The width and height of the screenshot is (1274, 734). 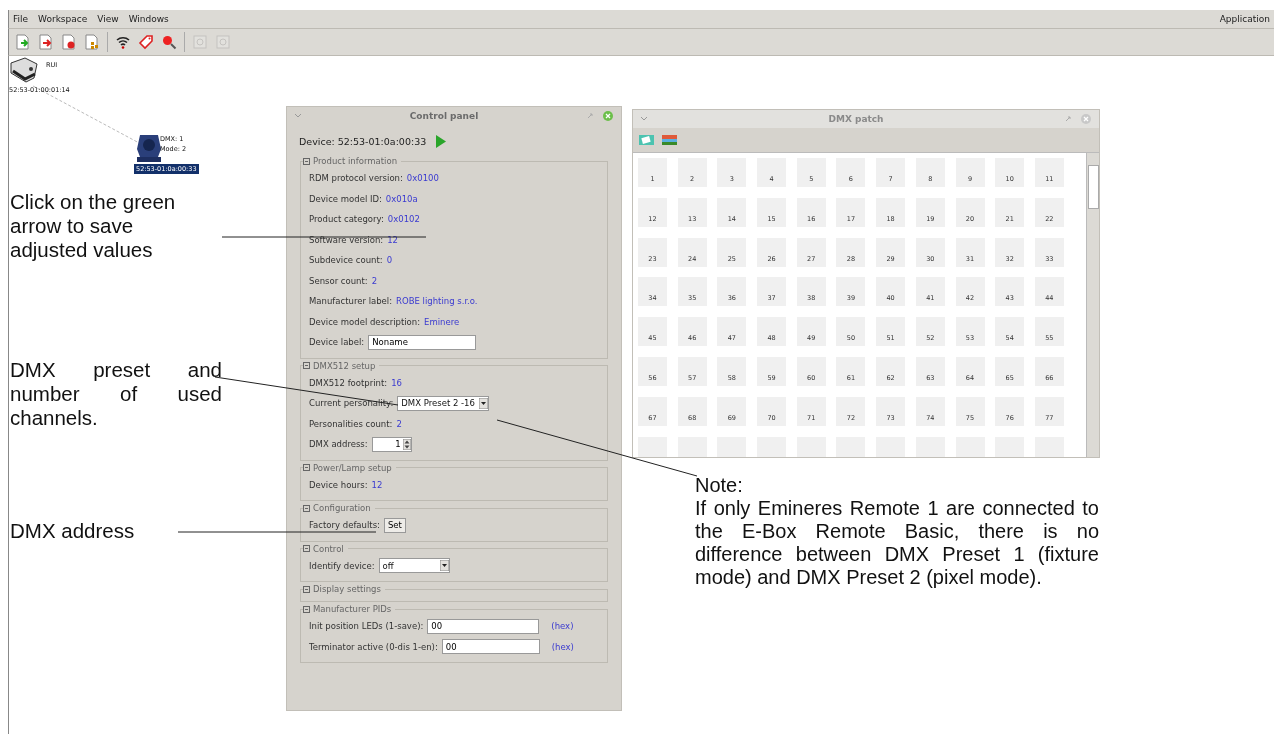 What do you see at coordinates (338, 444) in the screenshot?
I see `field-label: DMX address:` at bounding box center [338, 444].